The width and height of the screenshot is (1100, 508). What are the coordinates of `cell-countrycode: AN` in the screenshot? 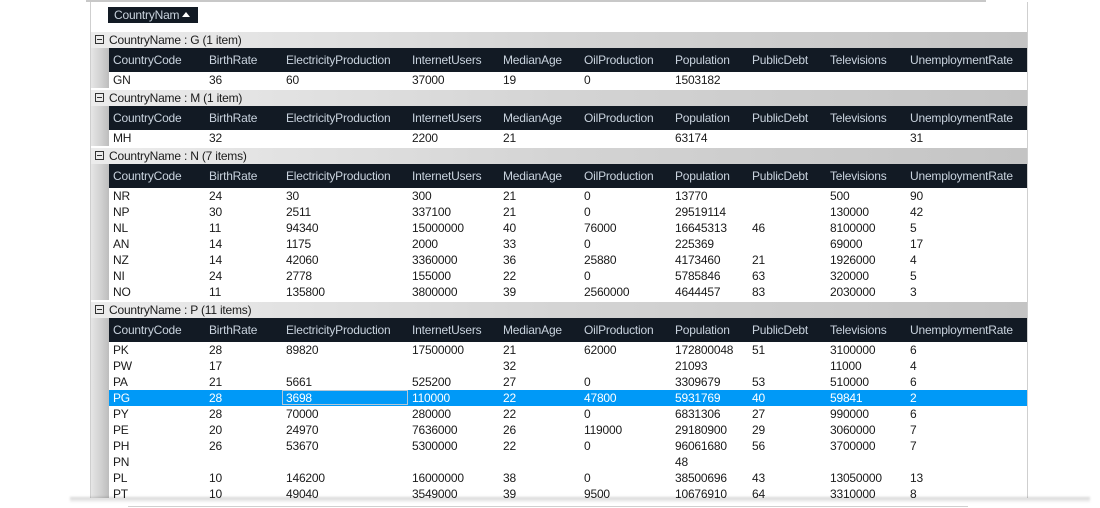 It's located at (121, 244).